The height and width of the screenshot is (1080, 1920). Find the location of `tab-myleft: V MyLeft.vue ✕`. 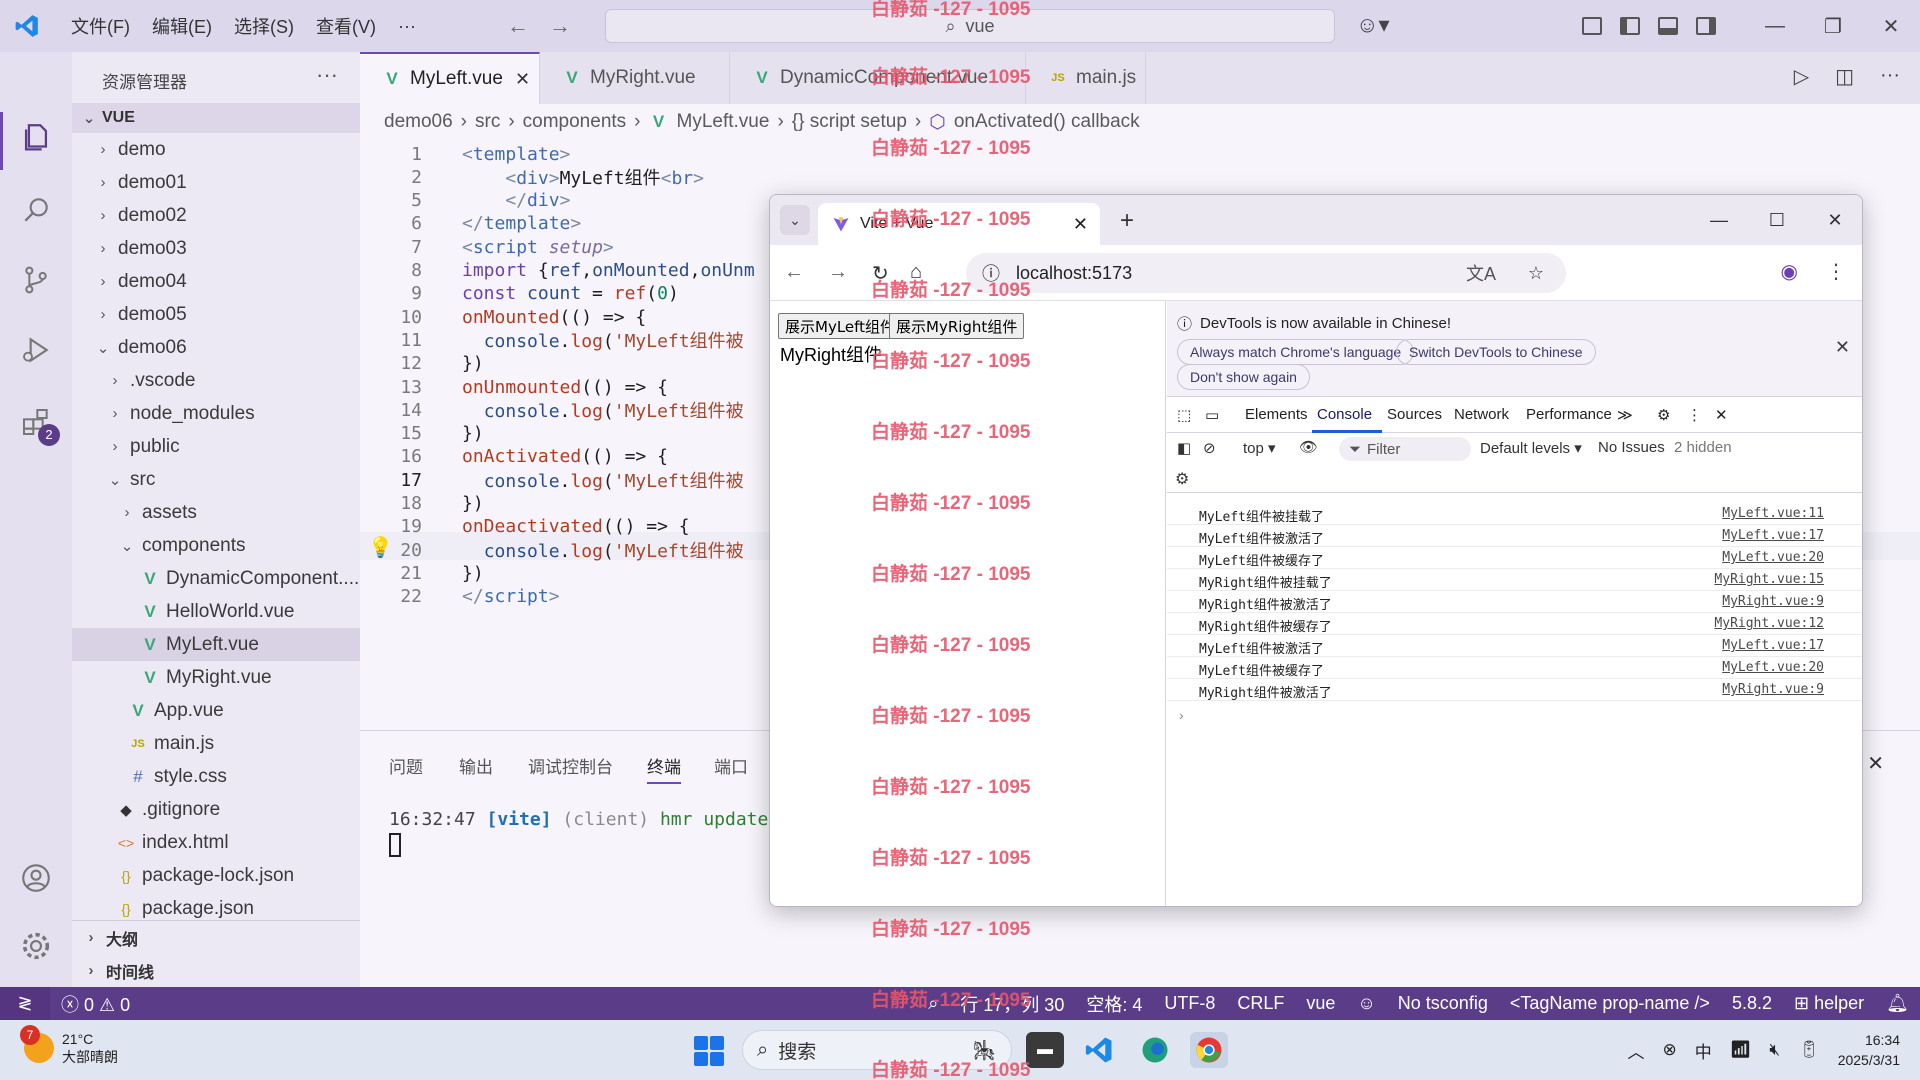

tab-myleft: V MyLeft.vue ✕ is located at coordinates (450, 78).